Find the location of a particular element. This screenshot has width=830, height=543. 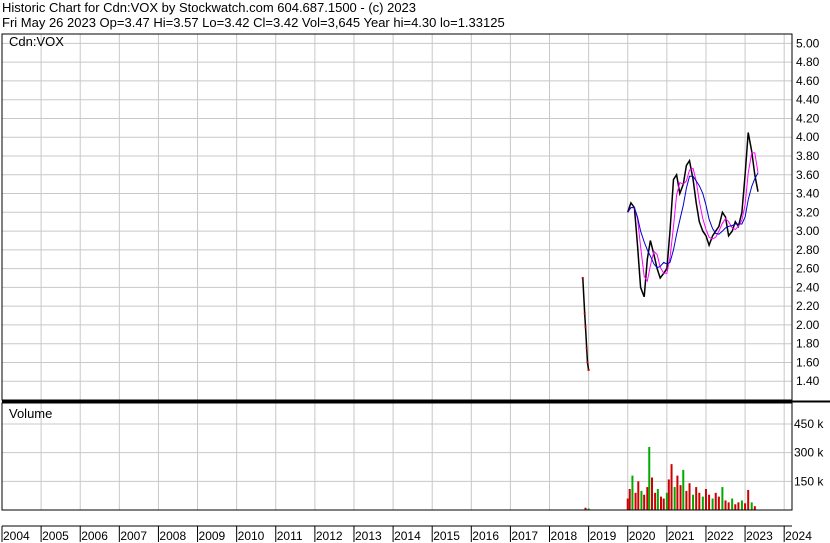

long-moving-average-line is located at coordinates (693, 220).